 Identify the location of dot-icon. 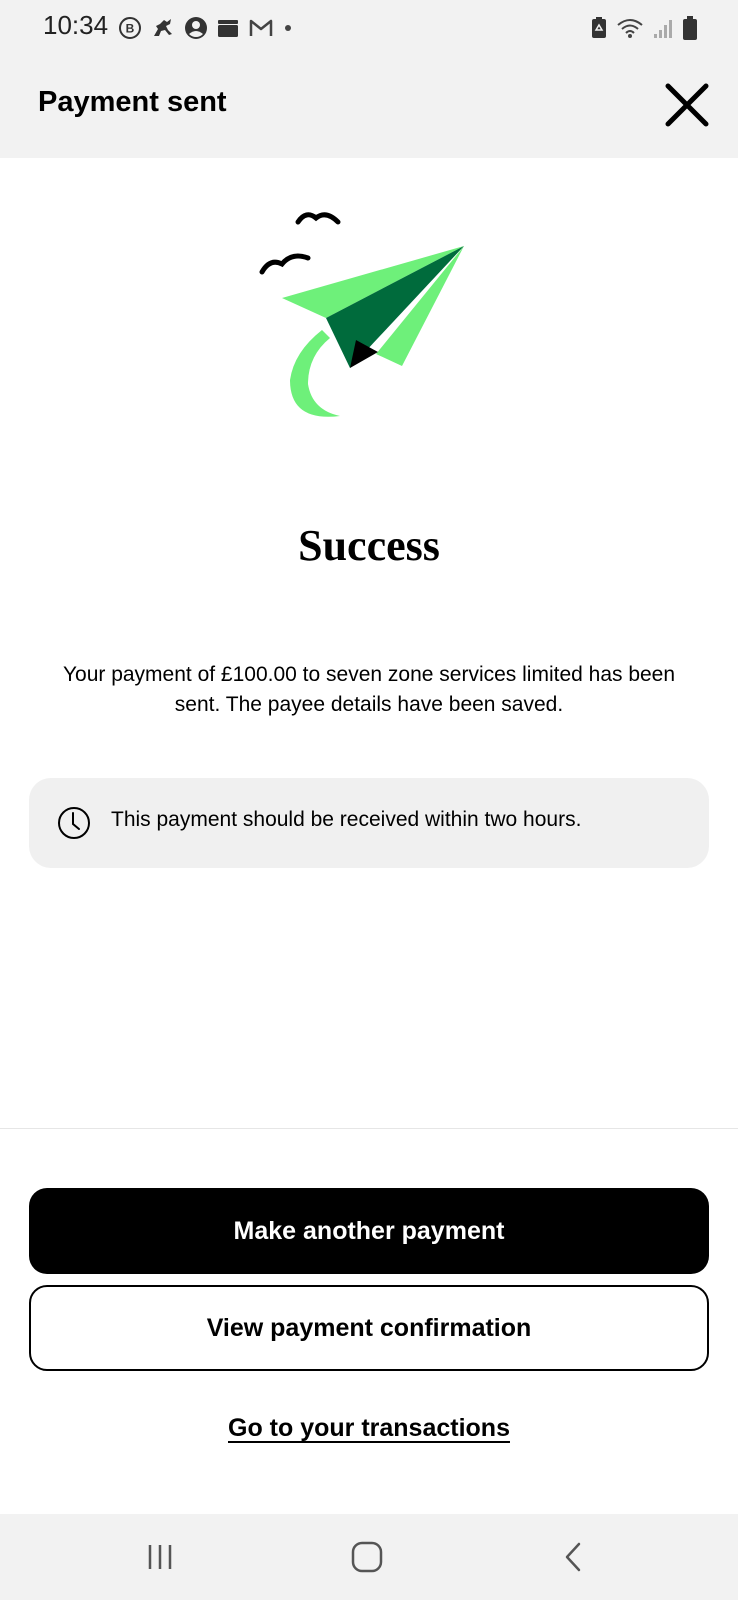
(288, 28).